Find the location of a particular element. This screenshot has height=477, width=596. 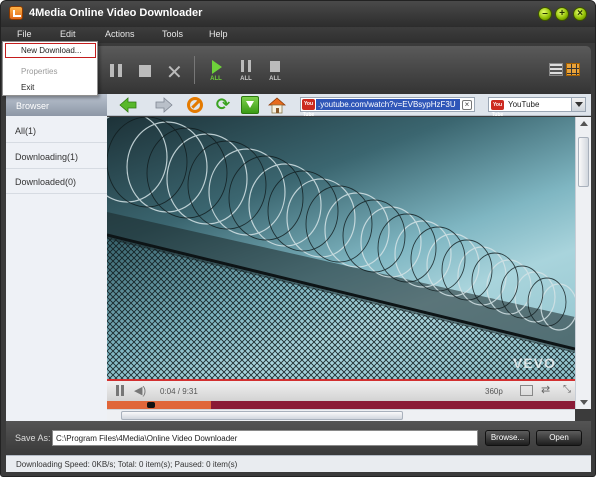

pause-all-label: ALL is located at coordinates (246, 79).